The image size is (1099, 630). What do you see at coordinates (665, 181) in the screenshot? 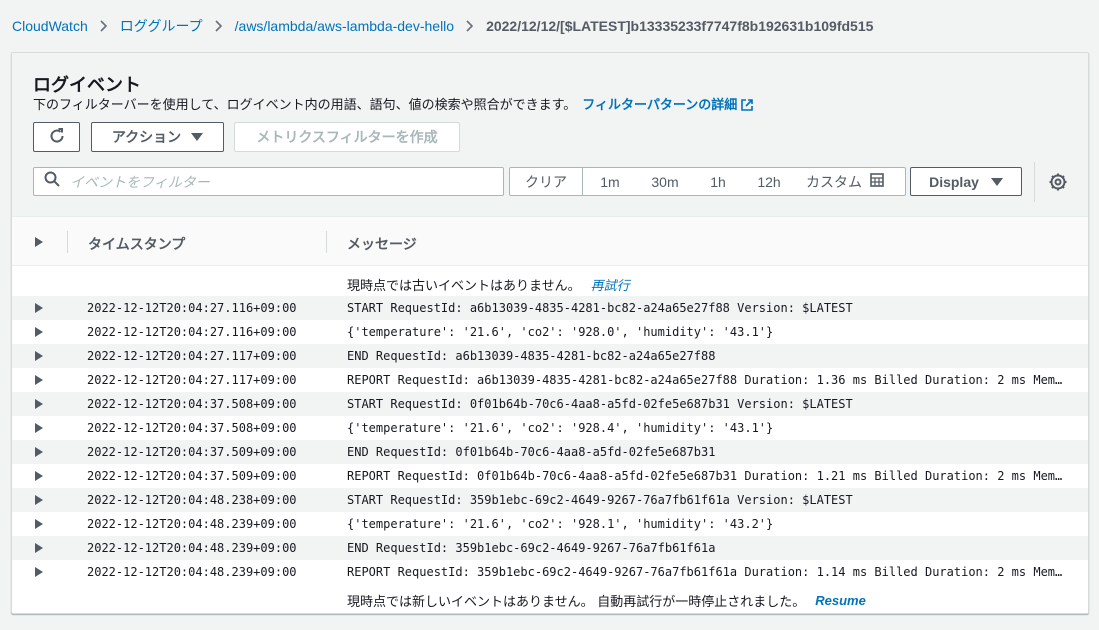
I see `time-range-30m: 30m` at bounding box center [665, 181].